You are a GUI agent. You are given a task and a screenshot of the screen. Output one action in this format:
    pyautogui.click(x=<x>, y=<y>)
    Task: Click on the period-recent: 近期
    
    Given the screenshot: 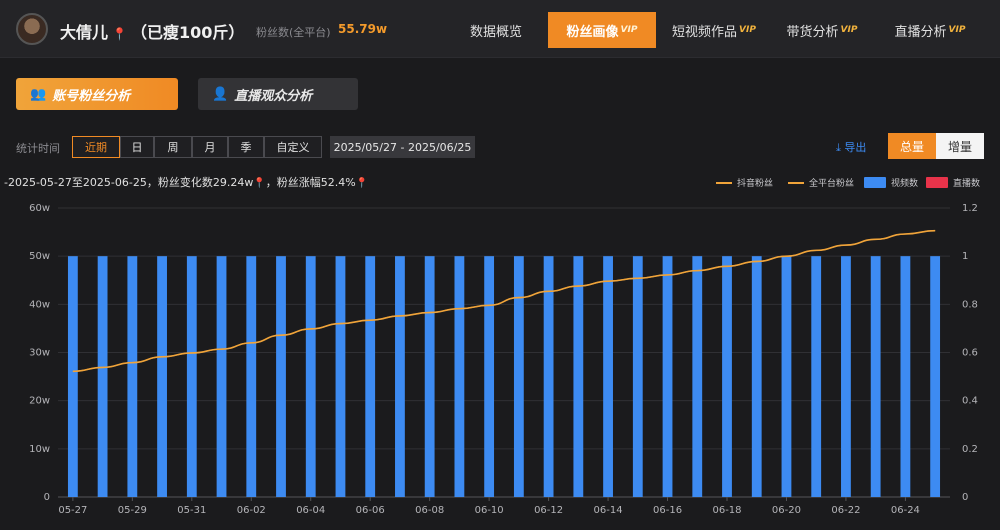 What is the action you would take?
    pyautogui.click(x=96, y=147)
    